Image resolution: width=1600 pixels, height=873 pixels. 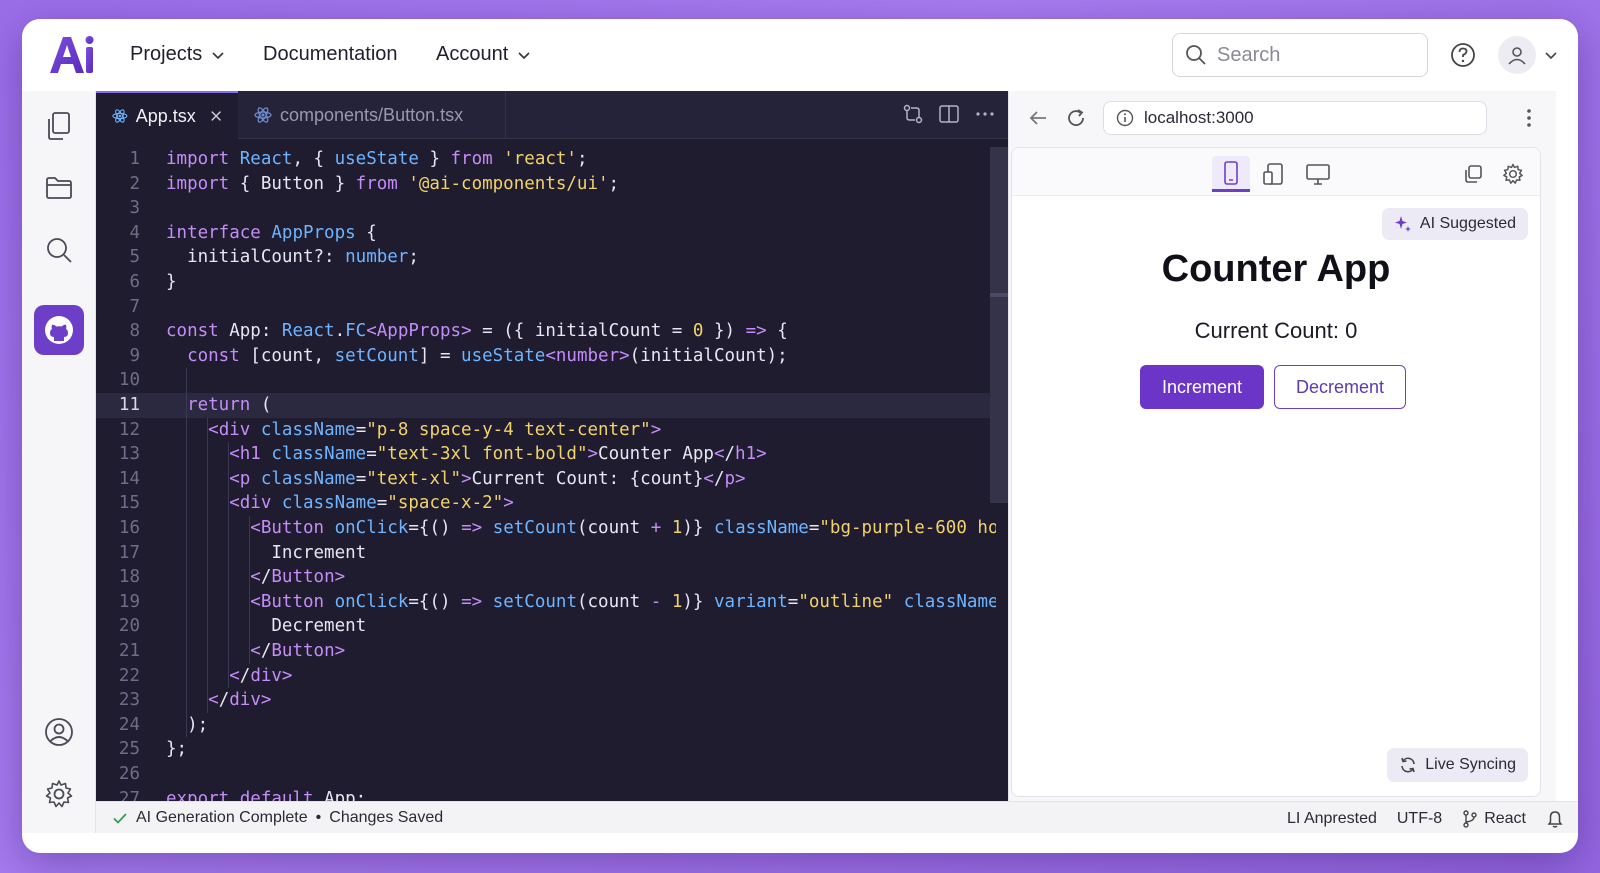 I want to click on copy-button, so click(x=1473, y=174).